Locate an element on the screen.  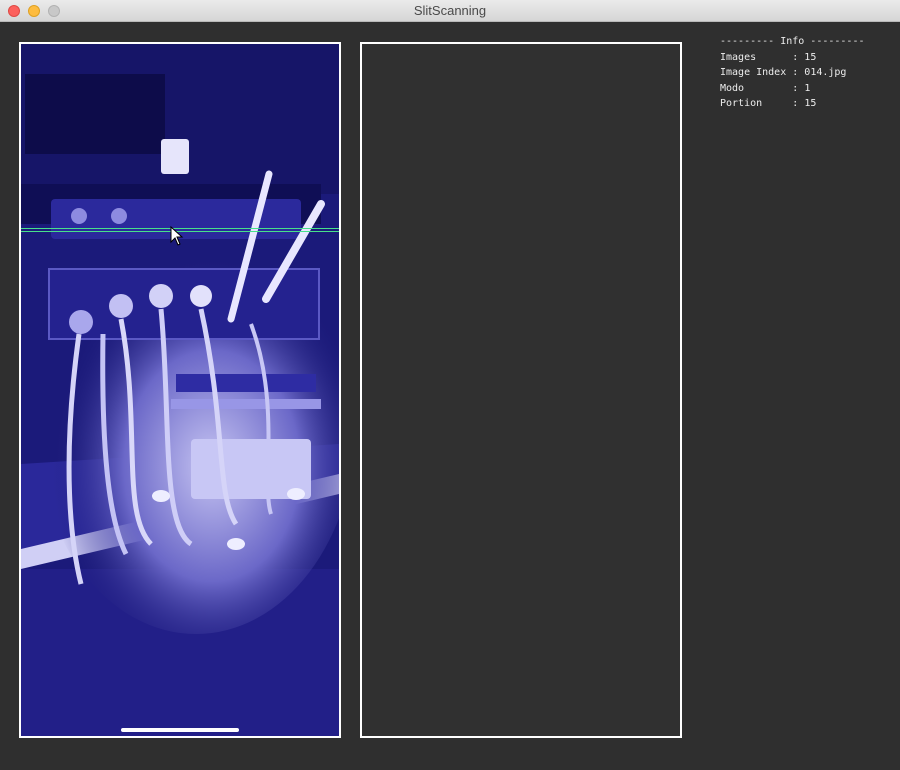
info-row-portion: Portion : 15 is located at coordinates (768, 103).